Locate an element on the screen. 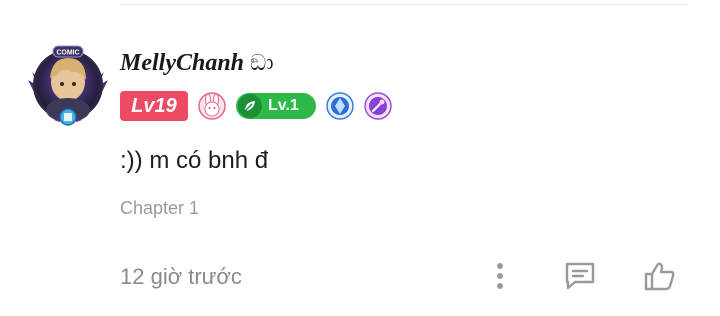 Image resolution: width=720 pixels, height=316 pixels. like-icon is located at coordinates (659, 276).